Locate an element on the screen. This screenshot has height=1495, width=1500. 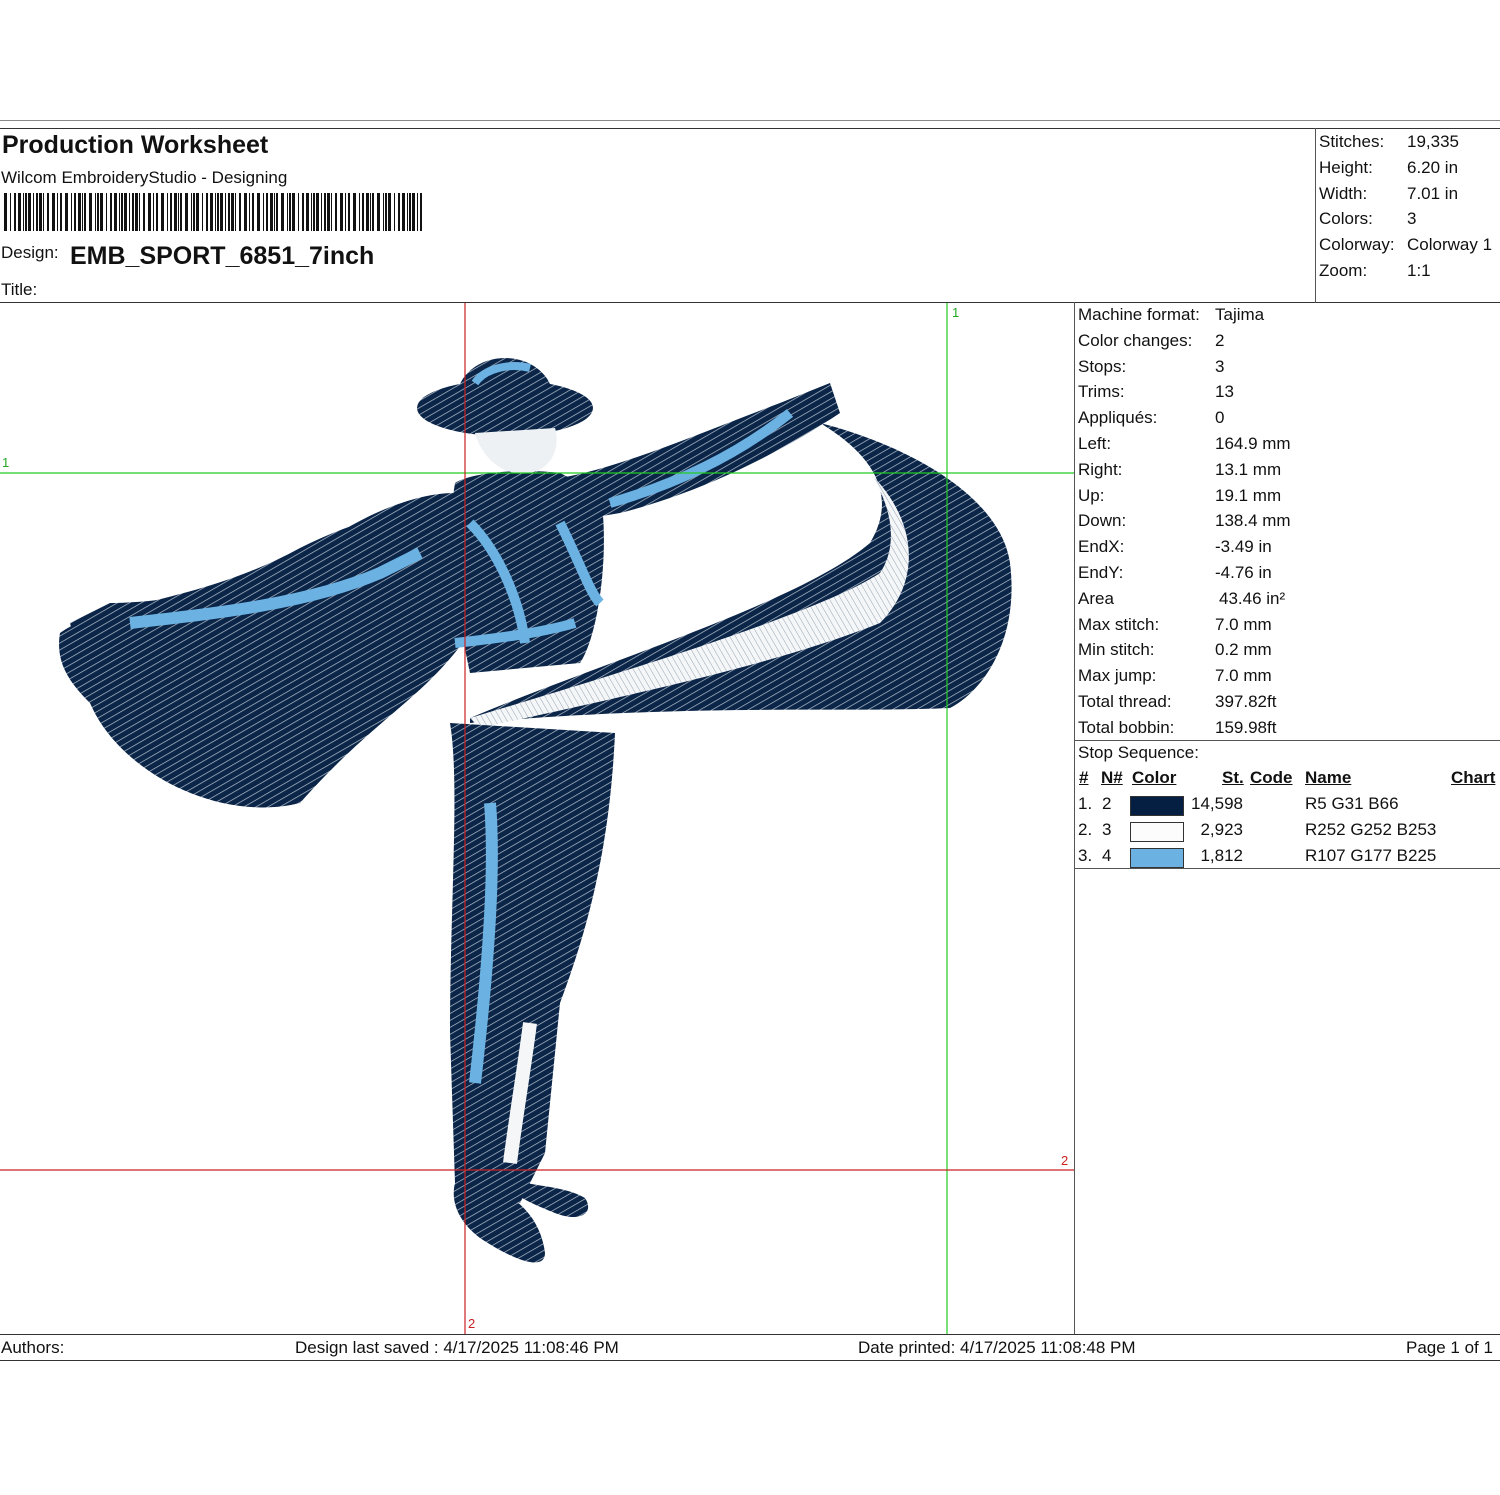
stop-row-num: 1. is located at coordinates (1085, 803).